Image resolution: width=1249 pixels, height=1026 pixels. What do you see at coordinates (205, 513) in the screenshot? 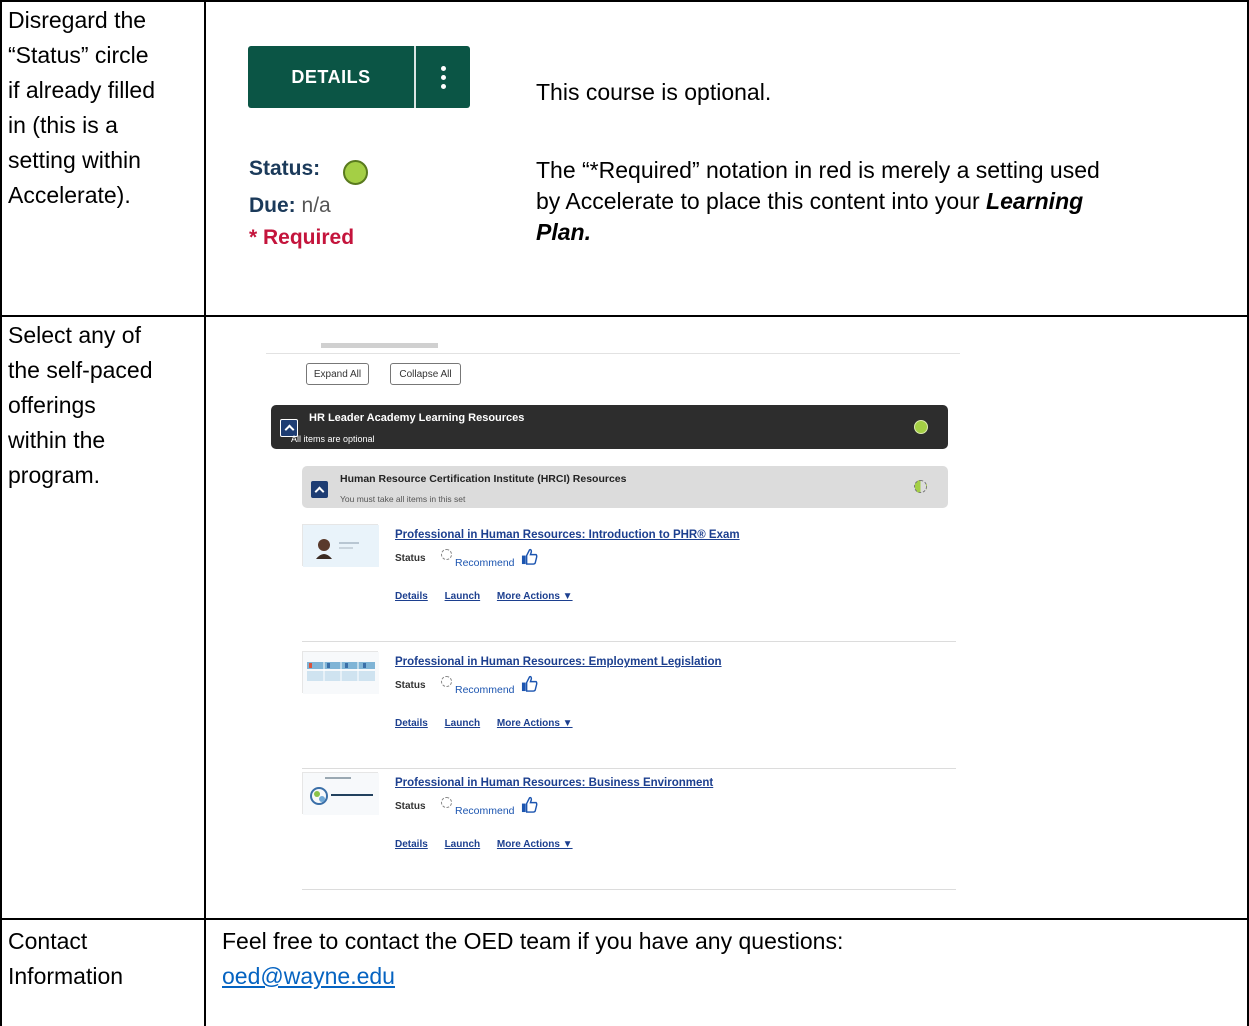
I see `table-column-divider` at bounding box center [205, 513].